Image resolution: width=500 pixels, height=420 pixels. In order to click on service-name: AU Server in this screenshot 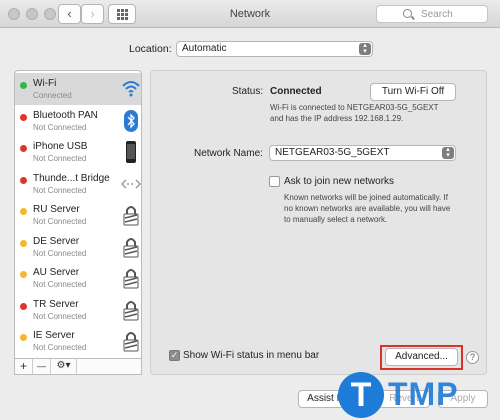, I will do `click(56, 272)`.